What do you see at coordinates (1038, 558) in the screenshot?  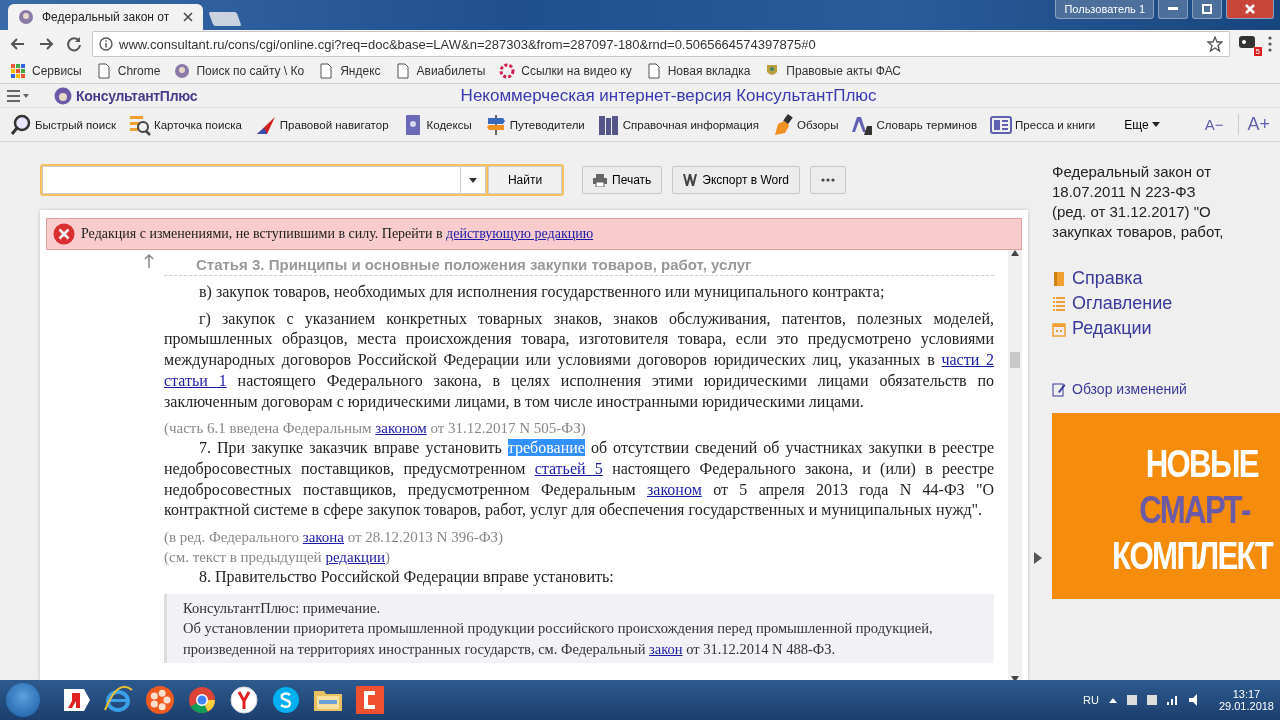 I see `expand-icon` at bounding box center [1038, 558].